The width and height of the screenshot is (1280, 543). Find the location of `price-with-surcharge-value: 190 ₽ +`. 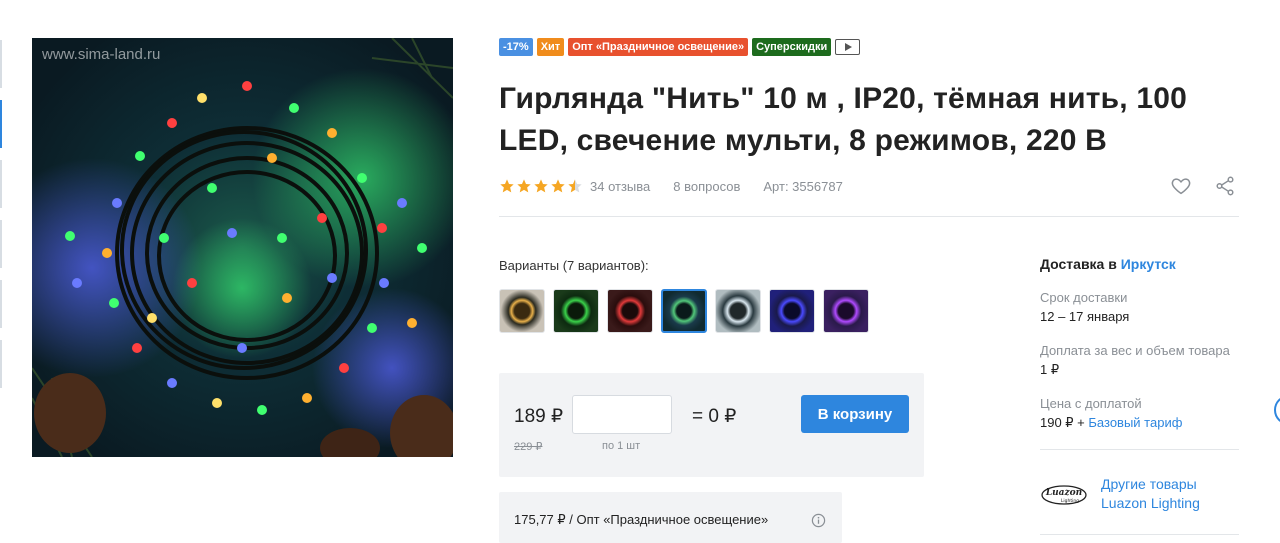

price-with-surcharge-value: 190 ₽ + is located at coordinates (1064, 422).